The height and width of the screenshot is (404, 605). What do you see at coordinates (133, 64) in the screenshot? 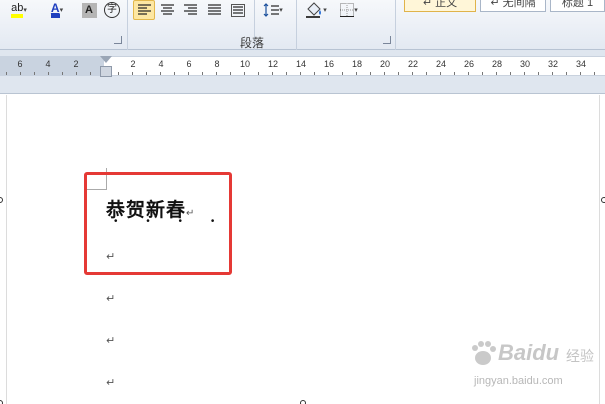
I see `ruler-tick-label: 2` at bounding box center [133, 64].